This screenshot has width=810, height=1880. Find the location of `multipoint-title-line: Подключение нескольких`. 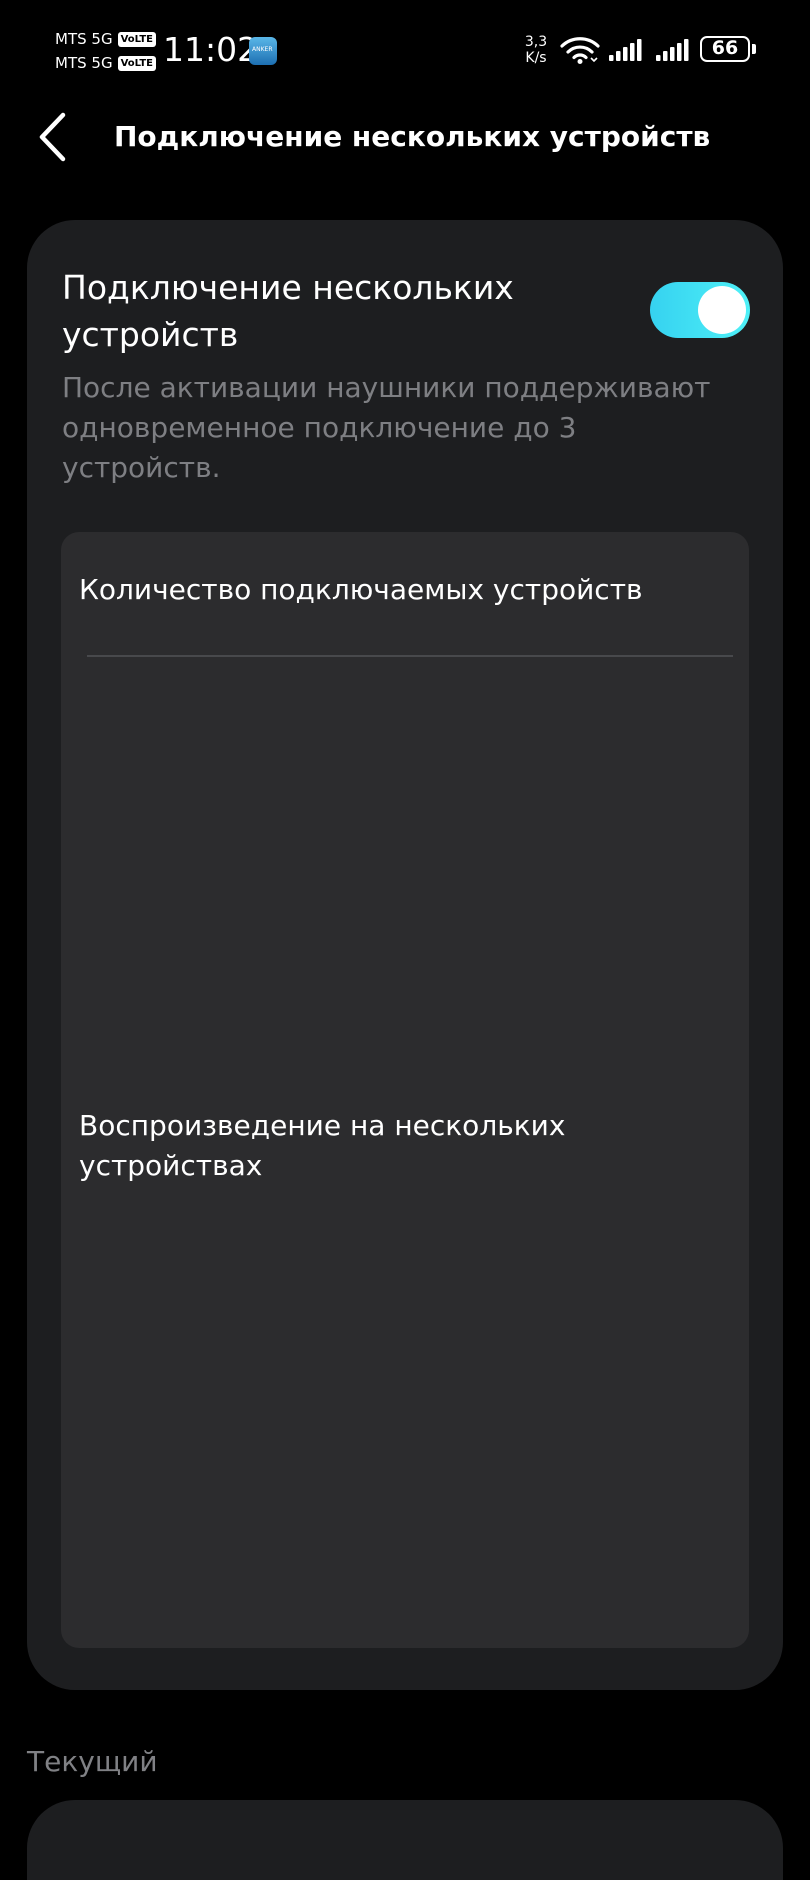

multipoint-title-line: Подключение нескольких is located at coordinates (288, 287).